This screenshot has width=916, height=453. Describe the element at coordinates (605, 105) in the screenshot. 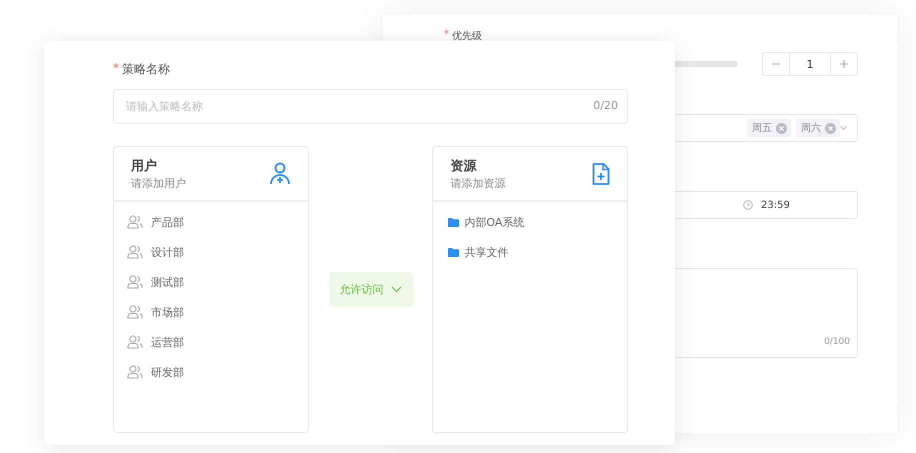

I see `char-count: 0/20` at that location.